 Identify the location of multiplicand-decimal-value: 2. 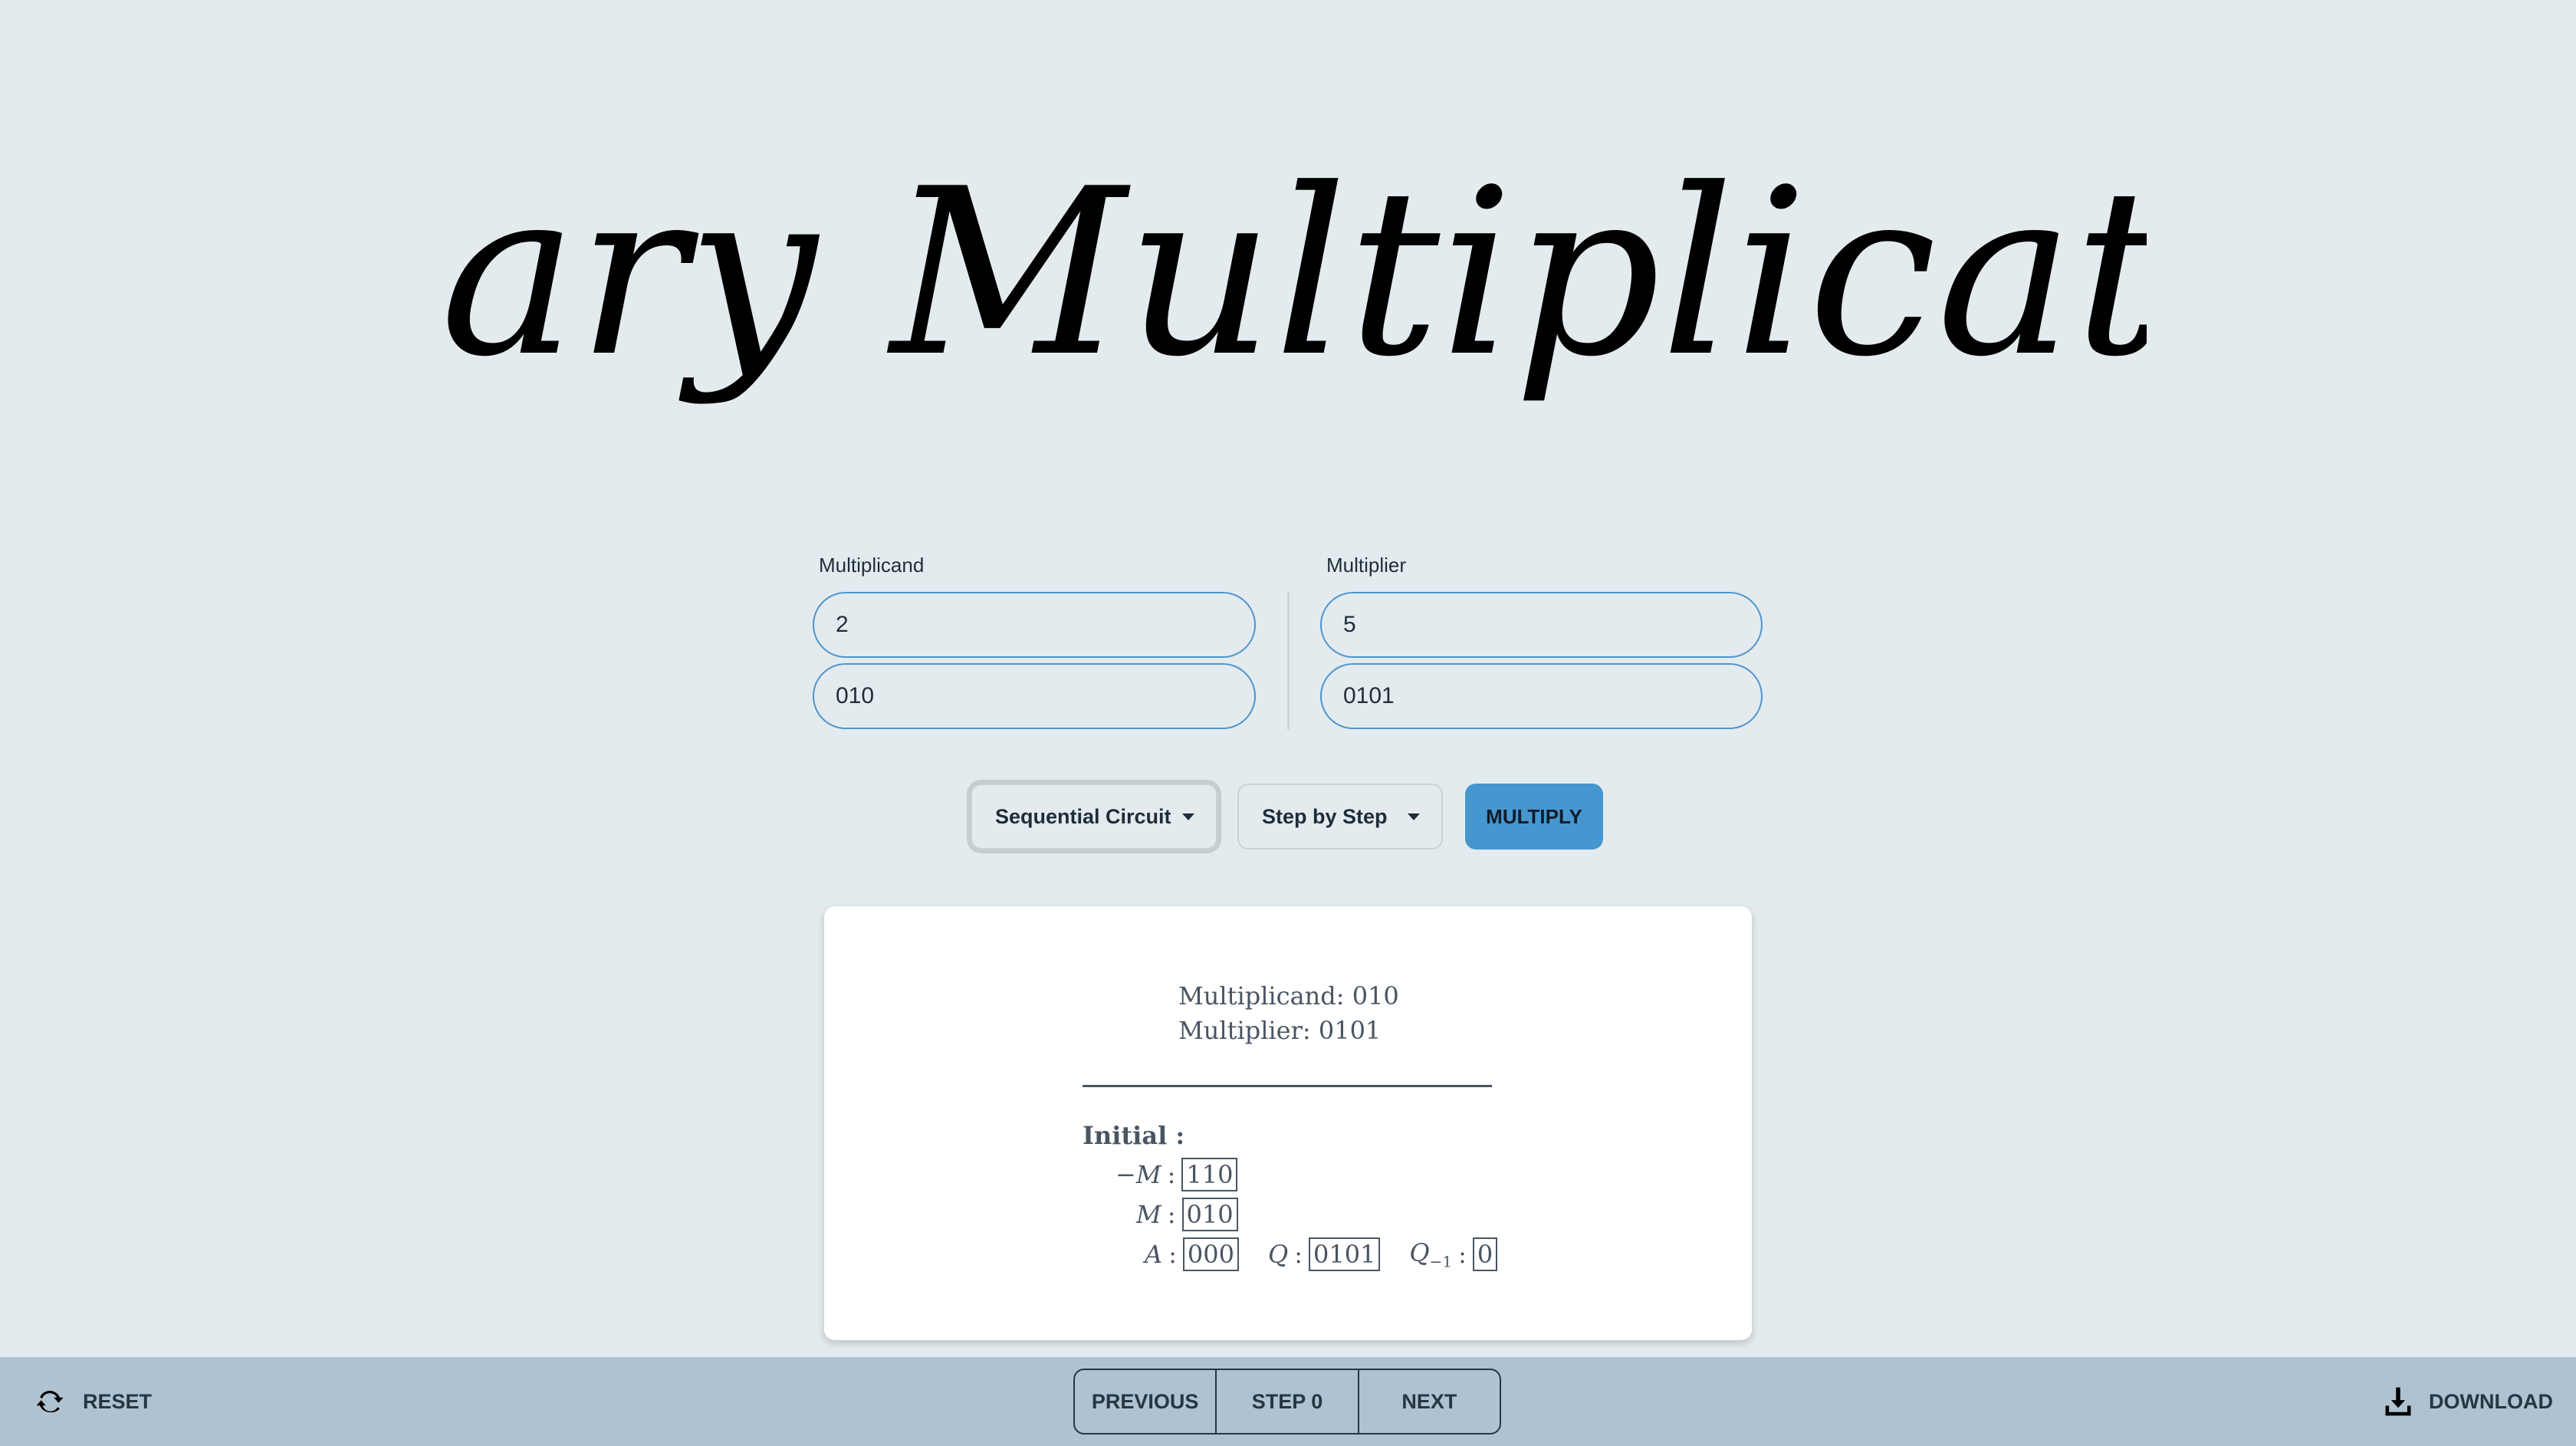
(843, 624).